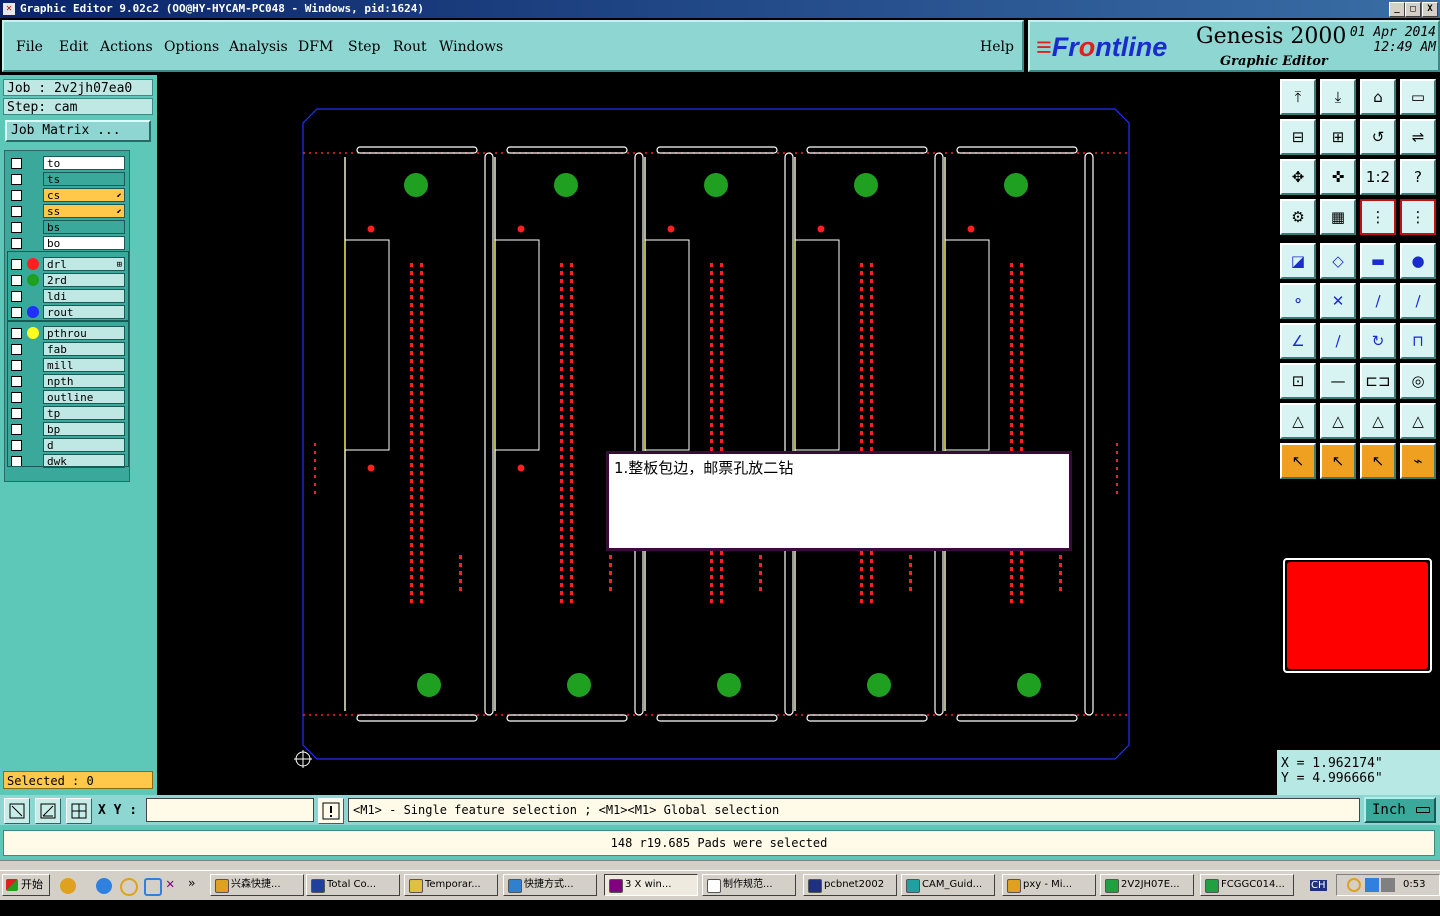 The width and height of the screenshot is (1440, 916). I want to click on help-icon: ?, so click(1418, 177).